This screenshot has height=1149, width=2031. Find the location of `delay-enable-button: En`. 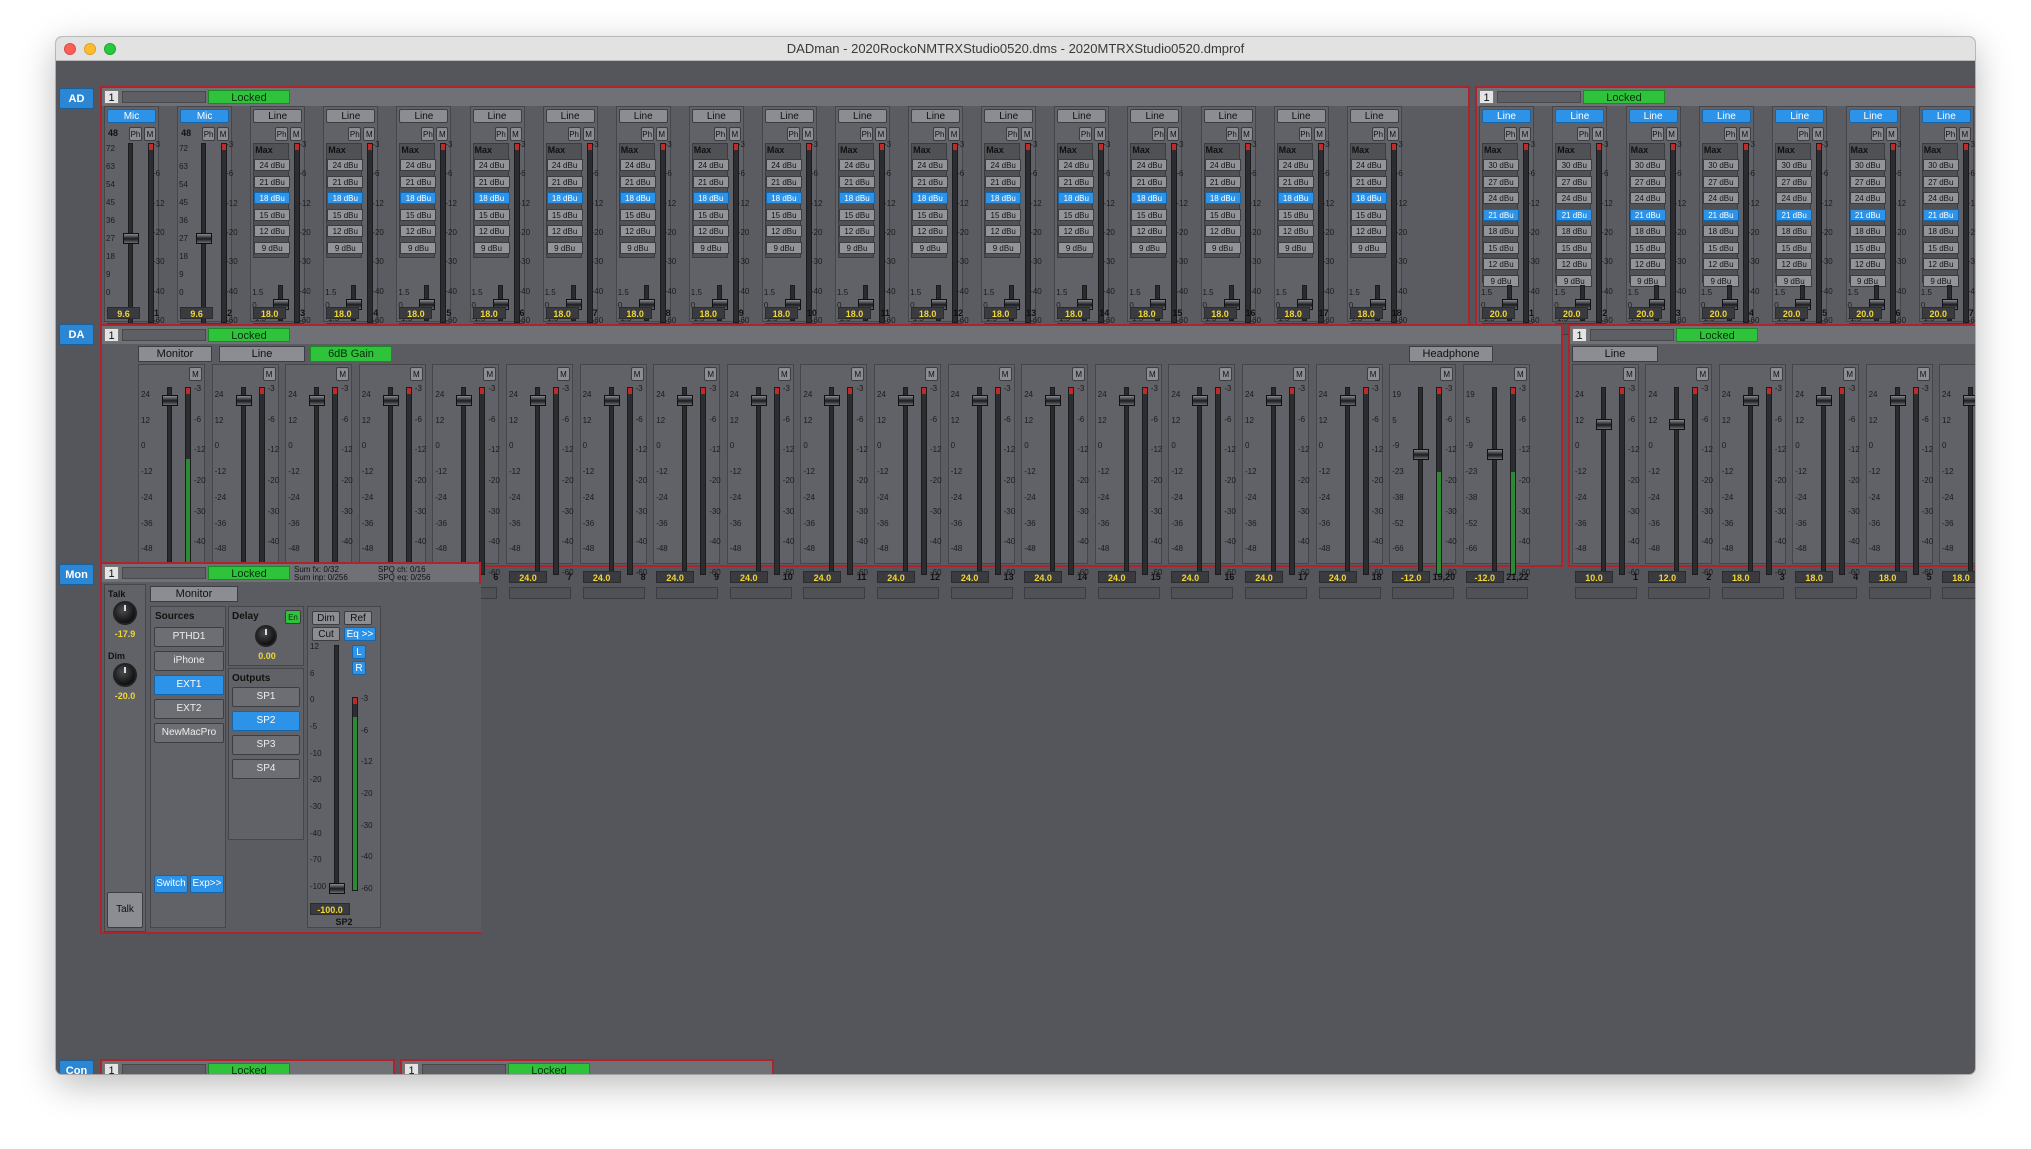

delay-enable-button: En is located at coordinates (293, 617).